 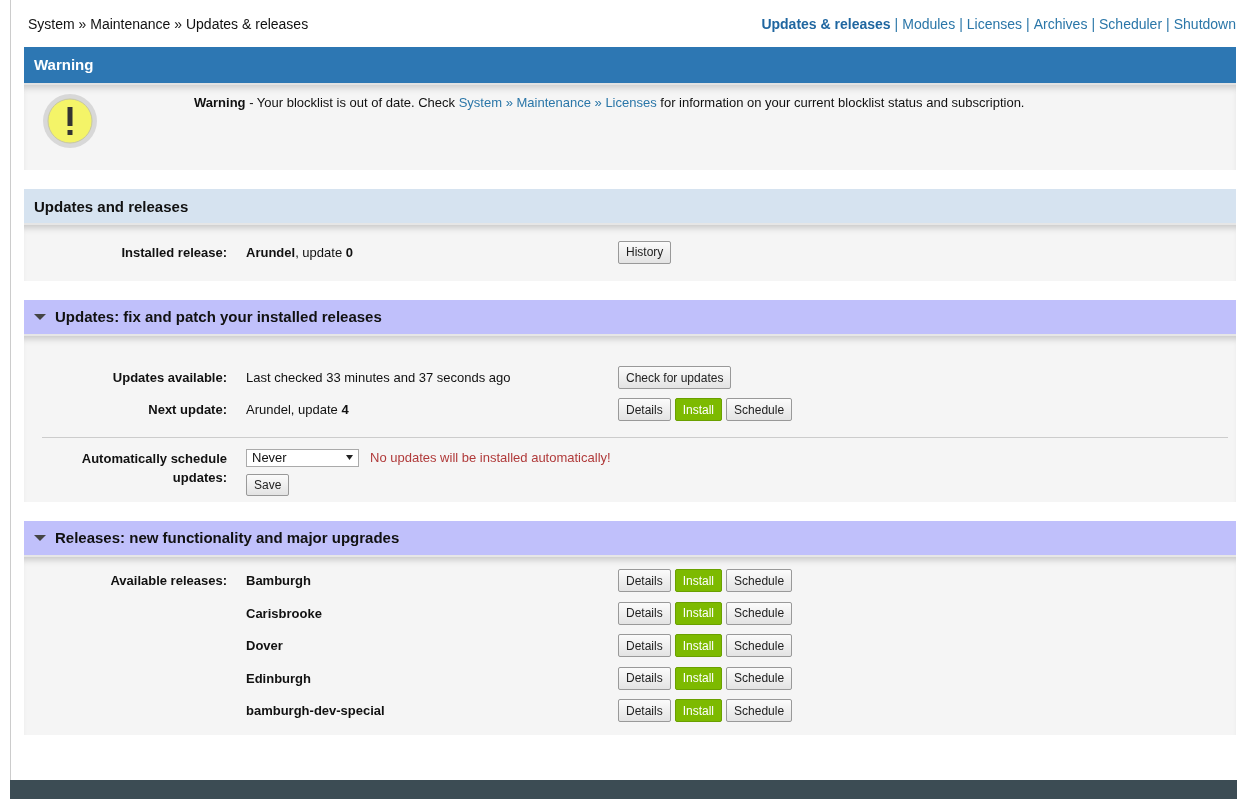 What do you see at coordinates (302, 457) in the screenshot?
I see `schedule-dropdown: Never` at bounding box center [302, 457].